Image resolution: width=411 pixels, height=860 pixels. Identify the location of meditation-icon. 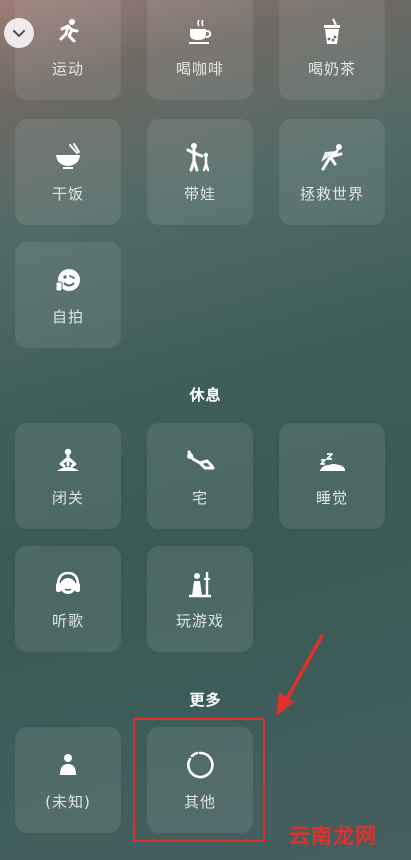
(68, 461).